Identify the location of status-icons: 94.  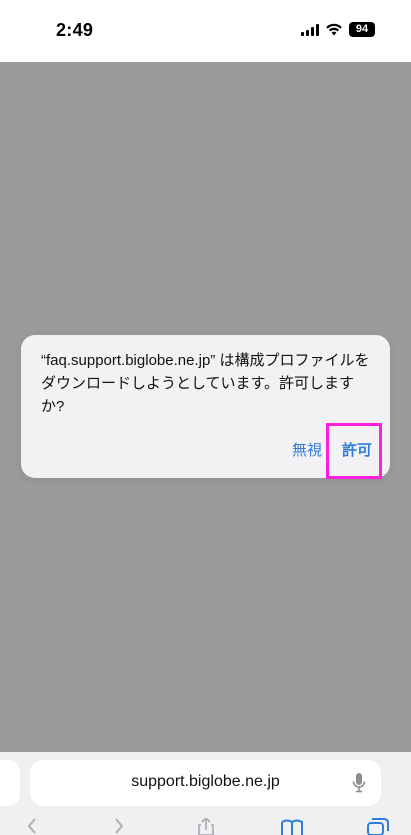
(338, 29).